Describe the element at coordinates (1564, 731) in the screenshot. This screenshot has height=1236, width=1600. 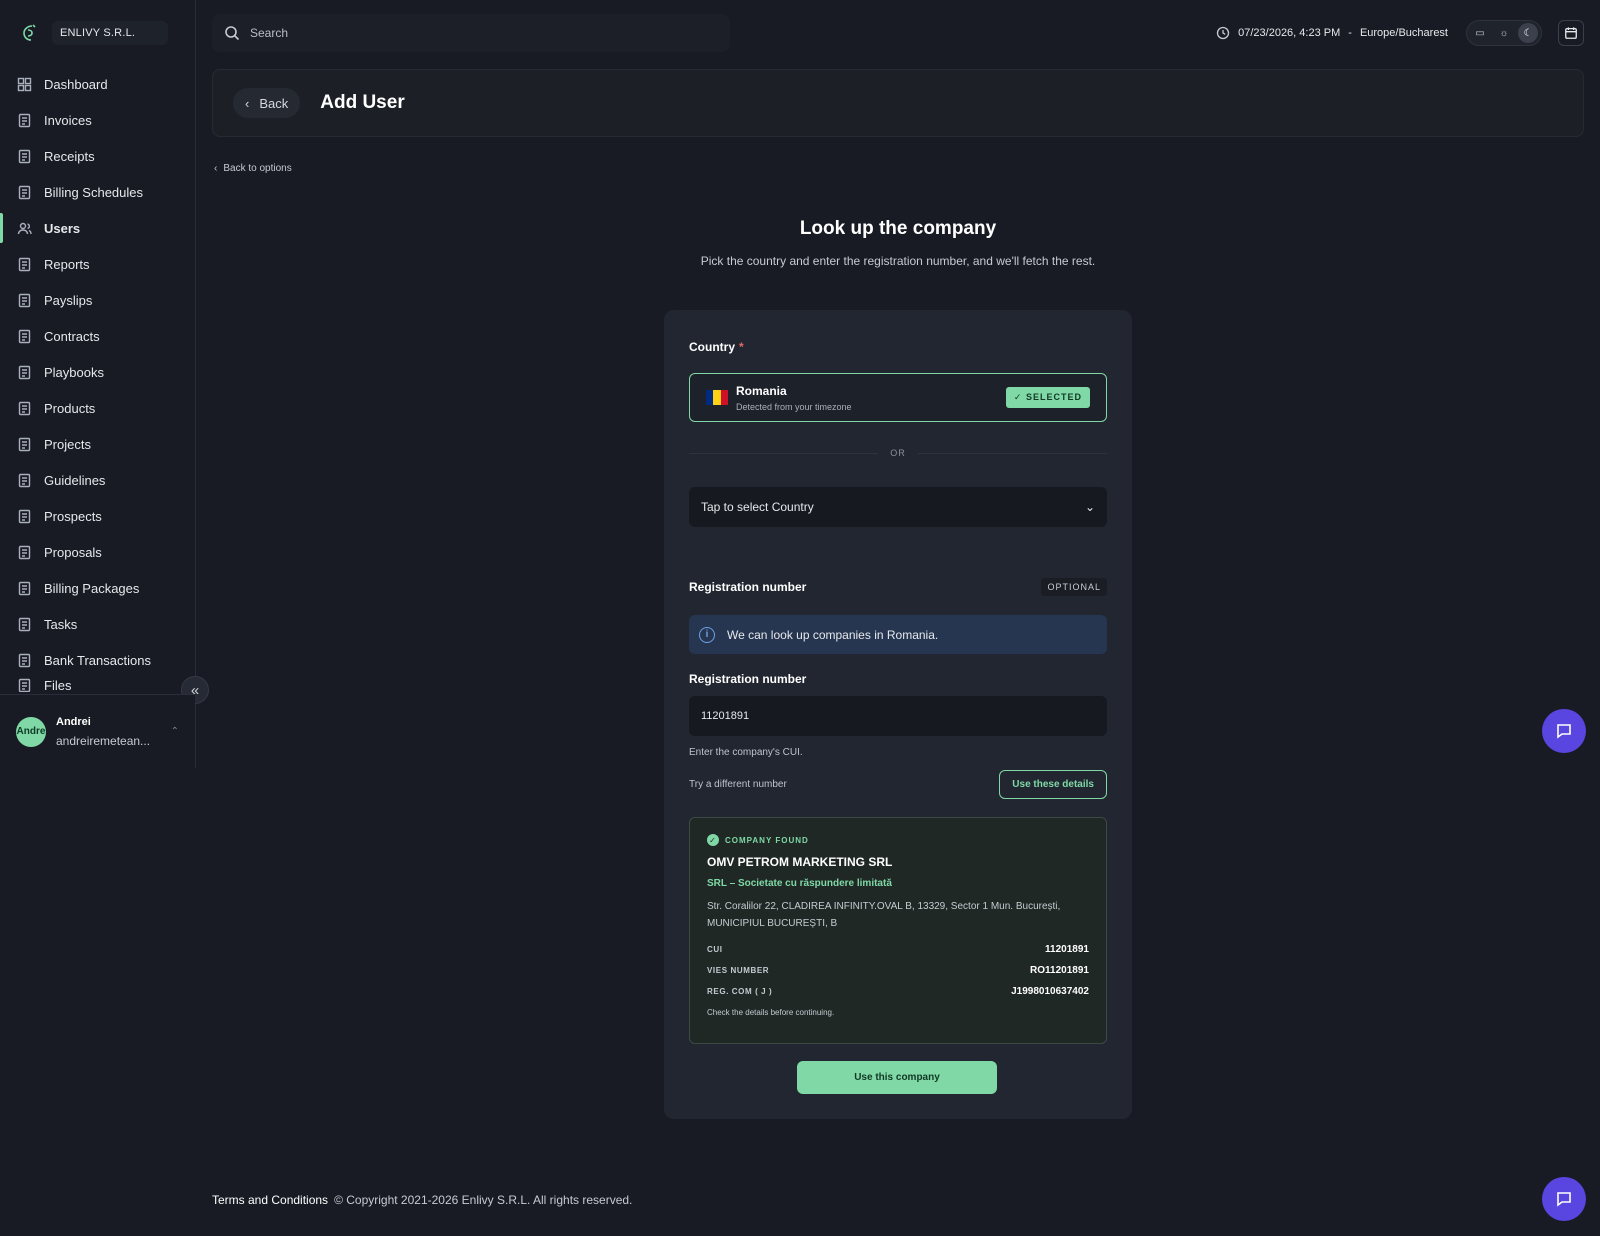
I see `chat-button` at that location.